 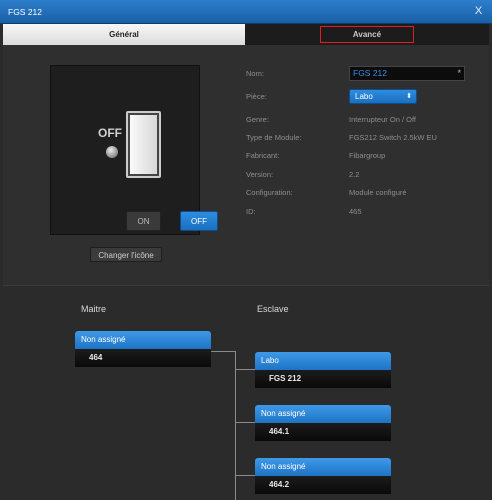 I want to click on prop-version-value: 2.2, so click(x=354, y=174).